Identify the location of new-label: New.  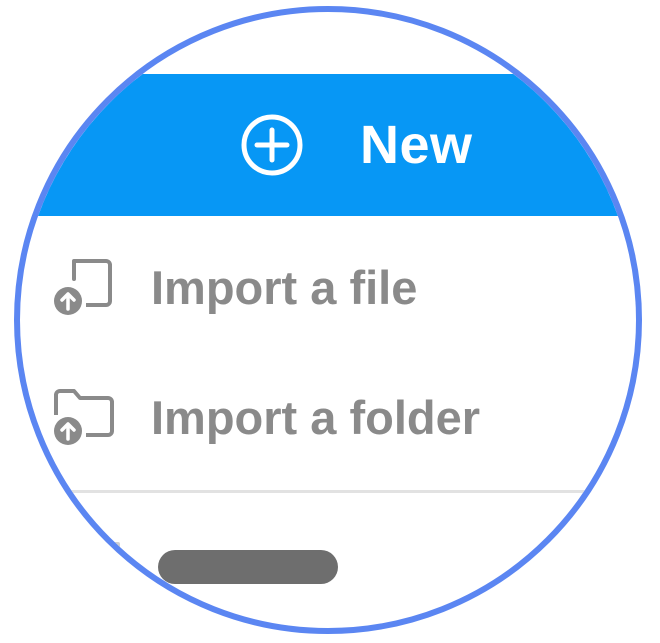
(416, 145).